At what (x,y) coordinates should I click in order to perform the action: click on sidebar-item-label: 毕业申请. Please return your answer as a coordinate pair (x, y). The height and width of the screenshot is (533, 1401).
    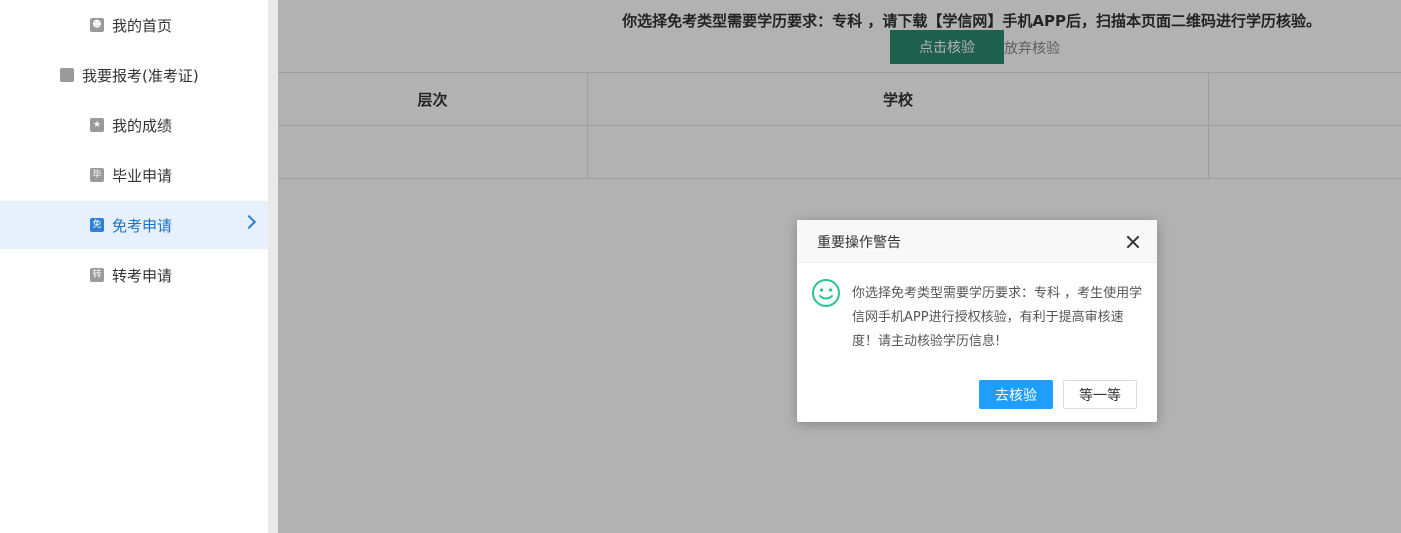
    Looking at the image, I should click on (142, 175).